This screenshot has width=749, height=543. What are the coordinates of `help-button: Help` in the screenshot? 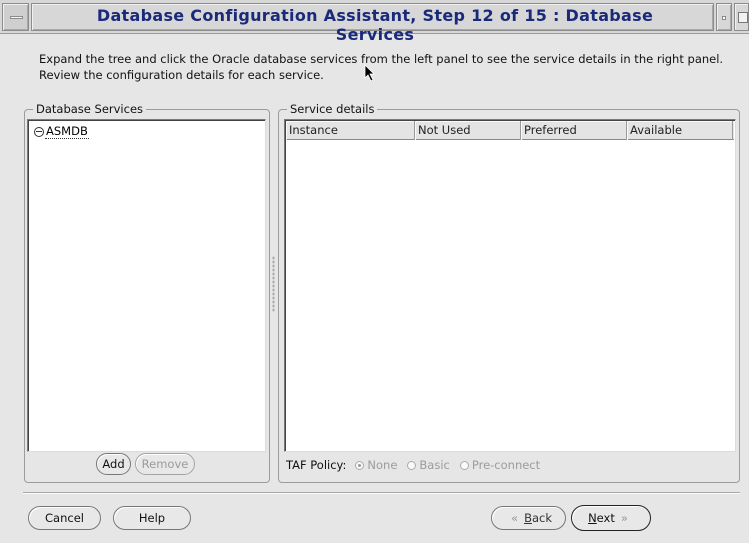 It's located at (152, 518).